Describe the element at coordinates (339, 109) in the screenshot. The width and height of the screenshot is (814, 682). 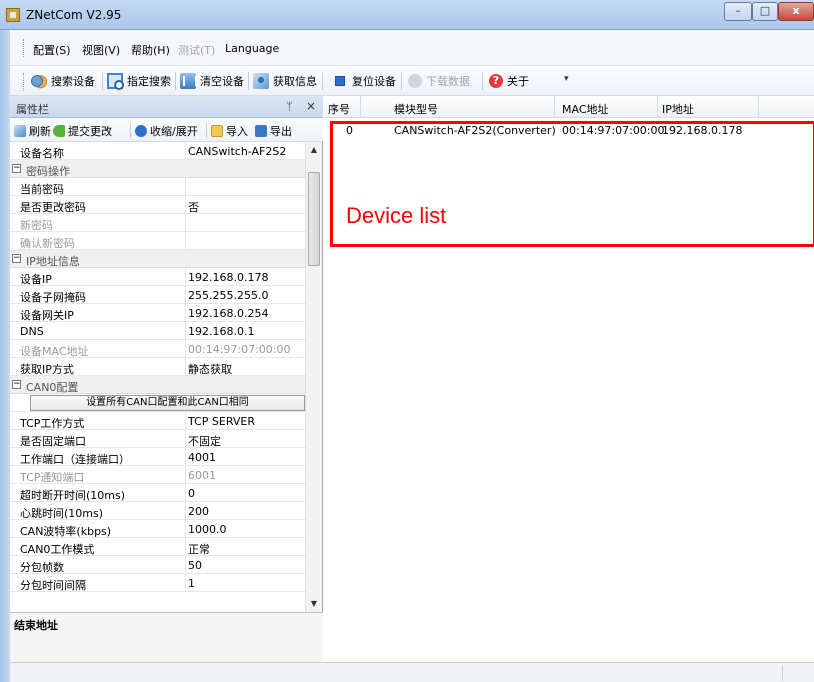
I see `column-header-index: 序号` at that location.